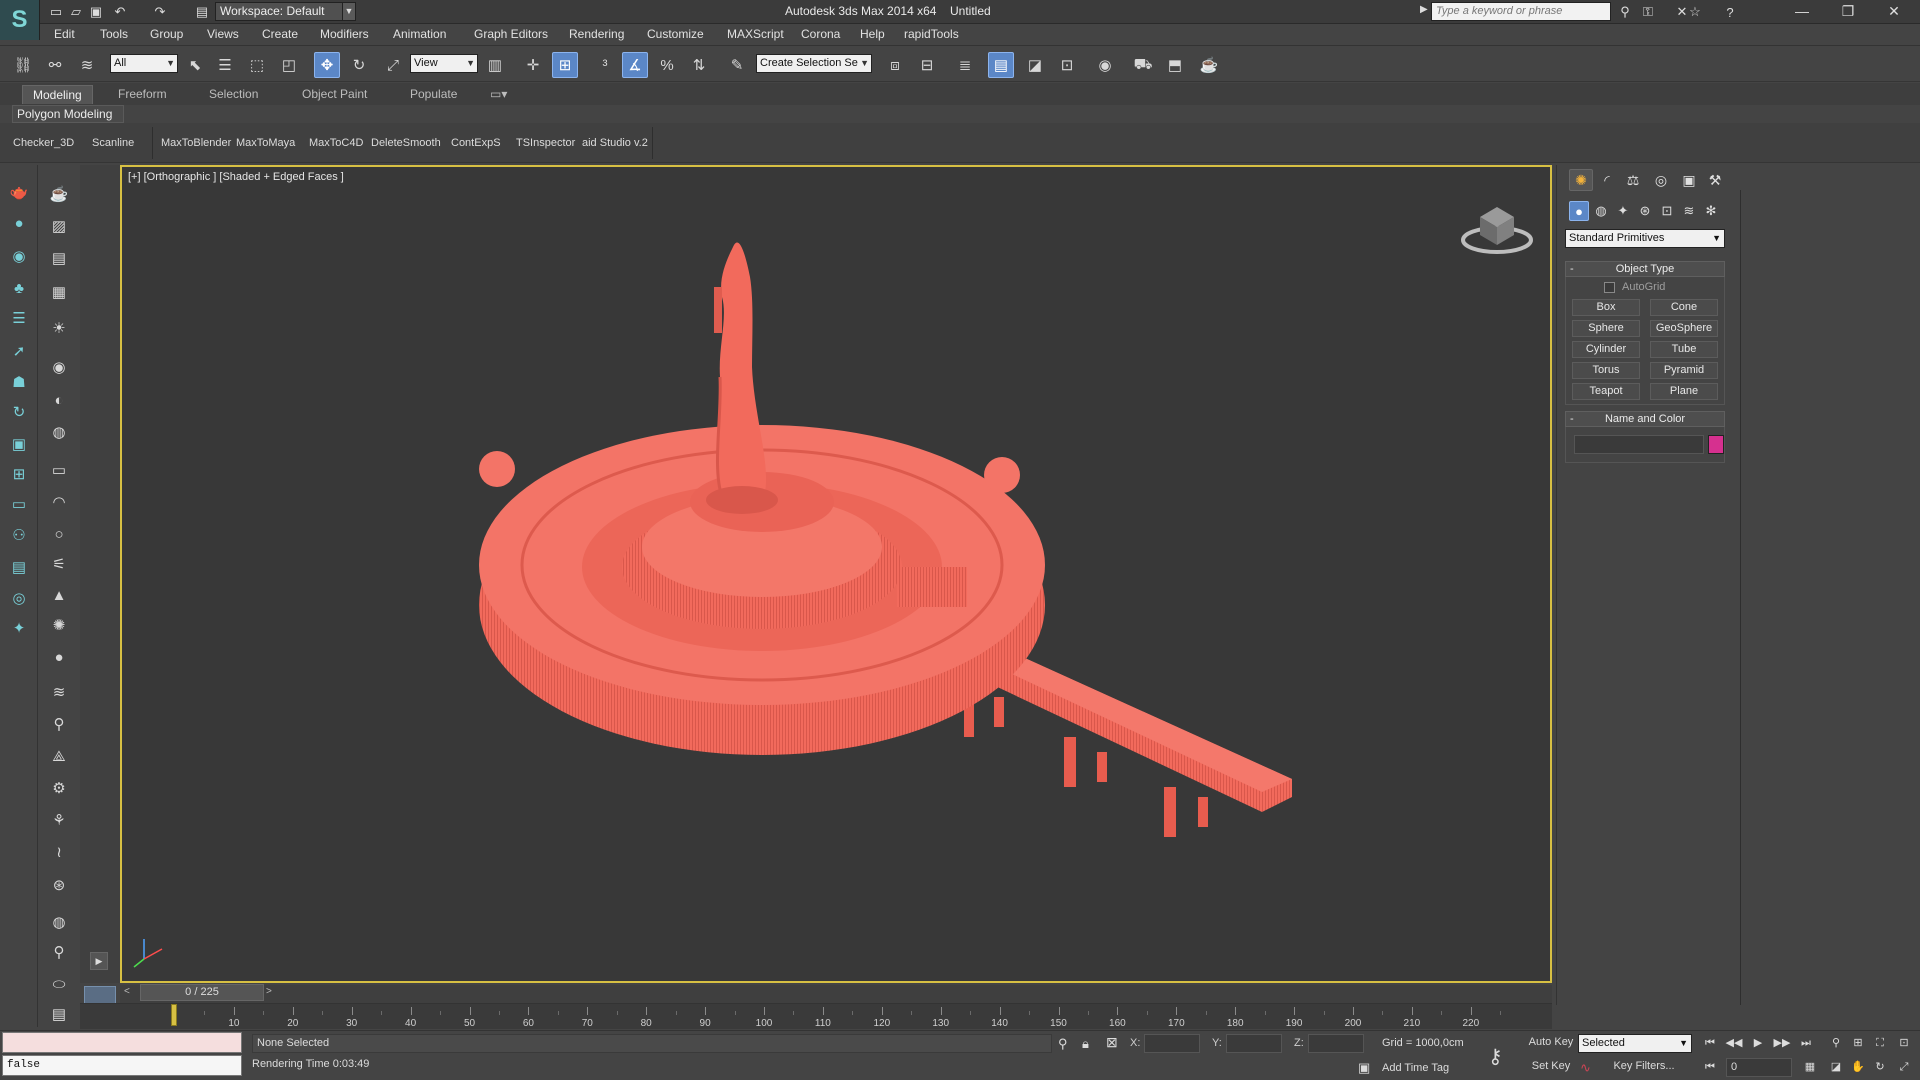  Describe the element at coordinates (1645, 211) in the screenshot. I see `cameras-icon: ⊛` at that location.